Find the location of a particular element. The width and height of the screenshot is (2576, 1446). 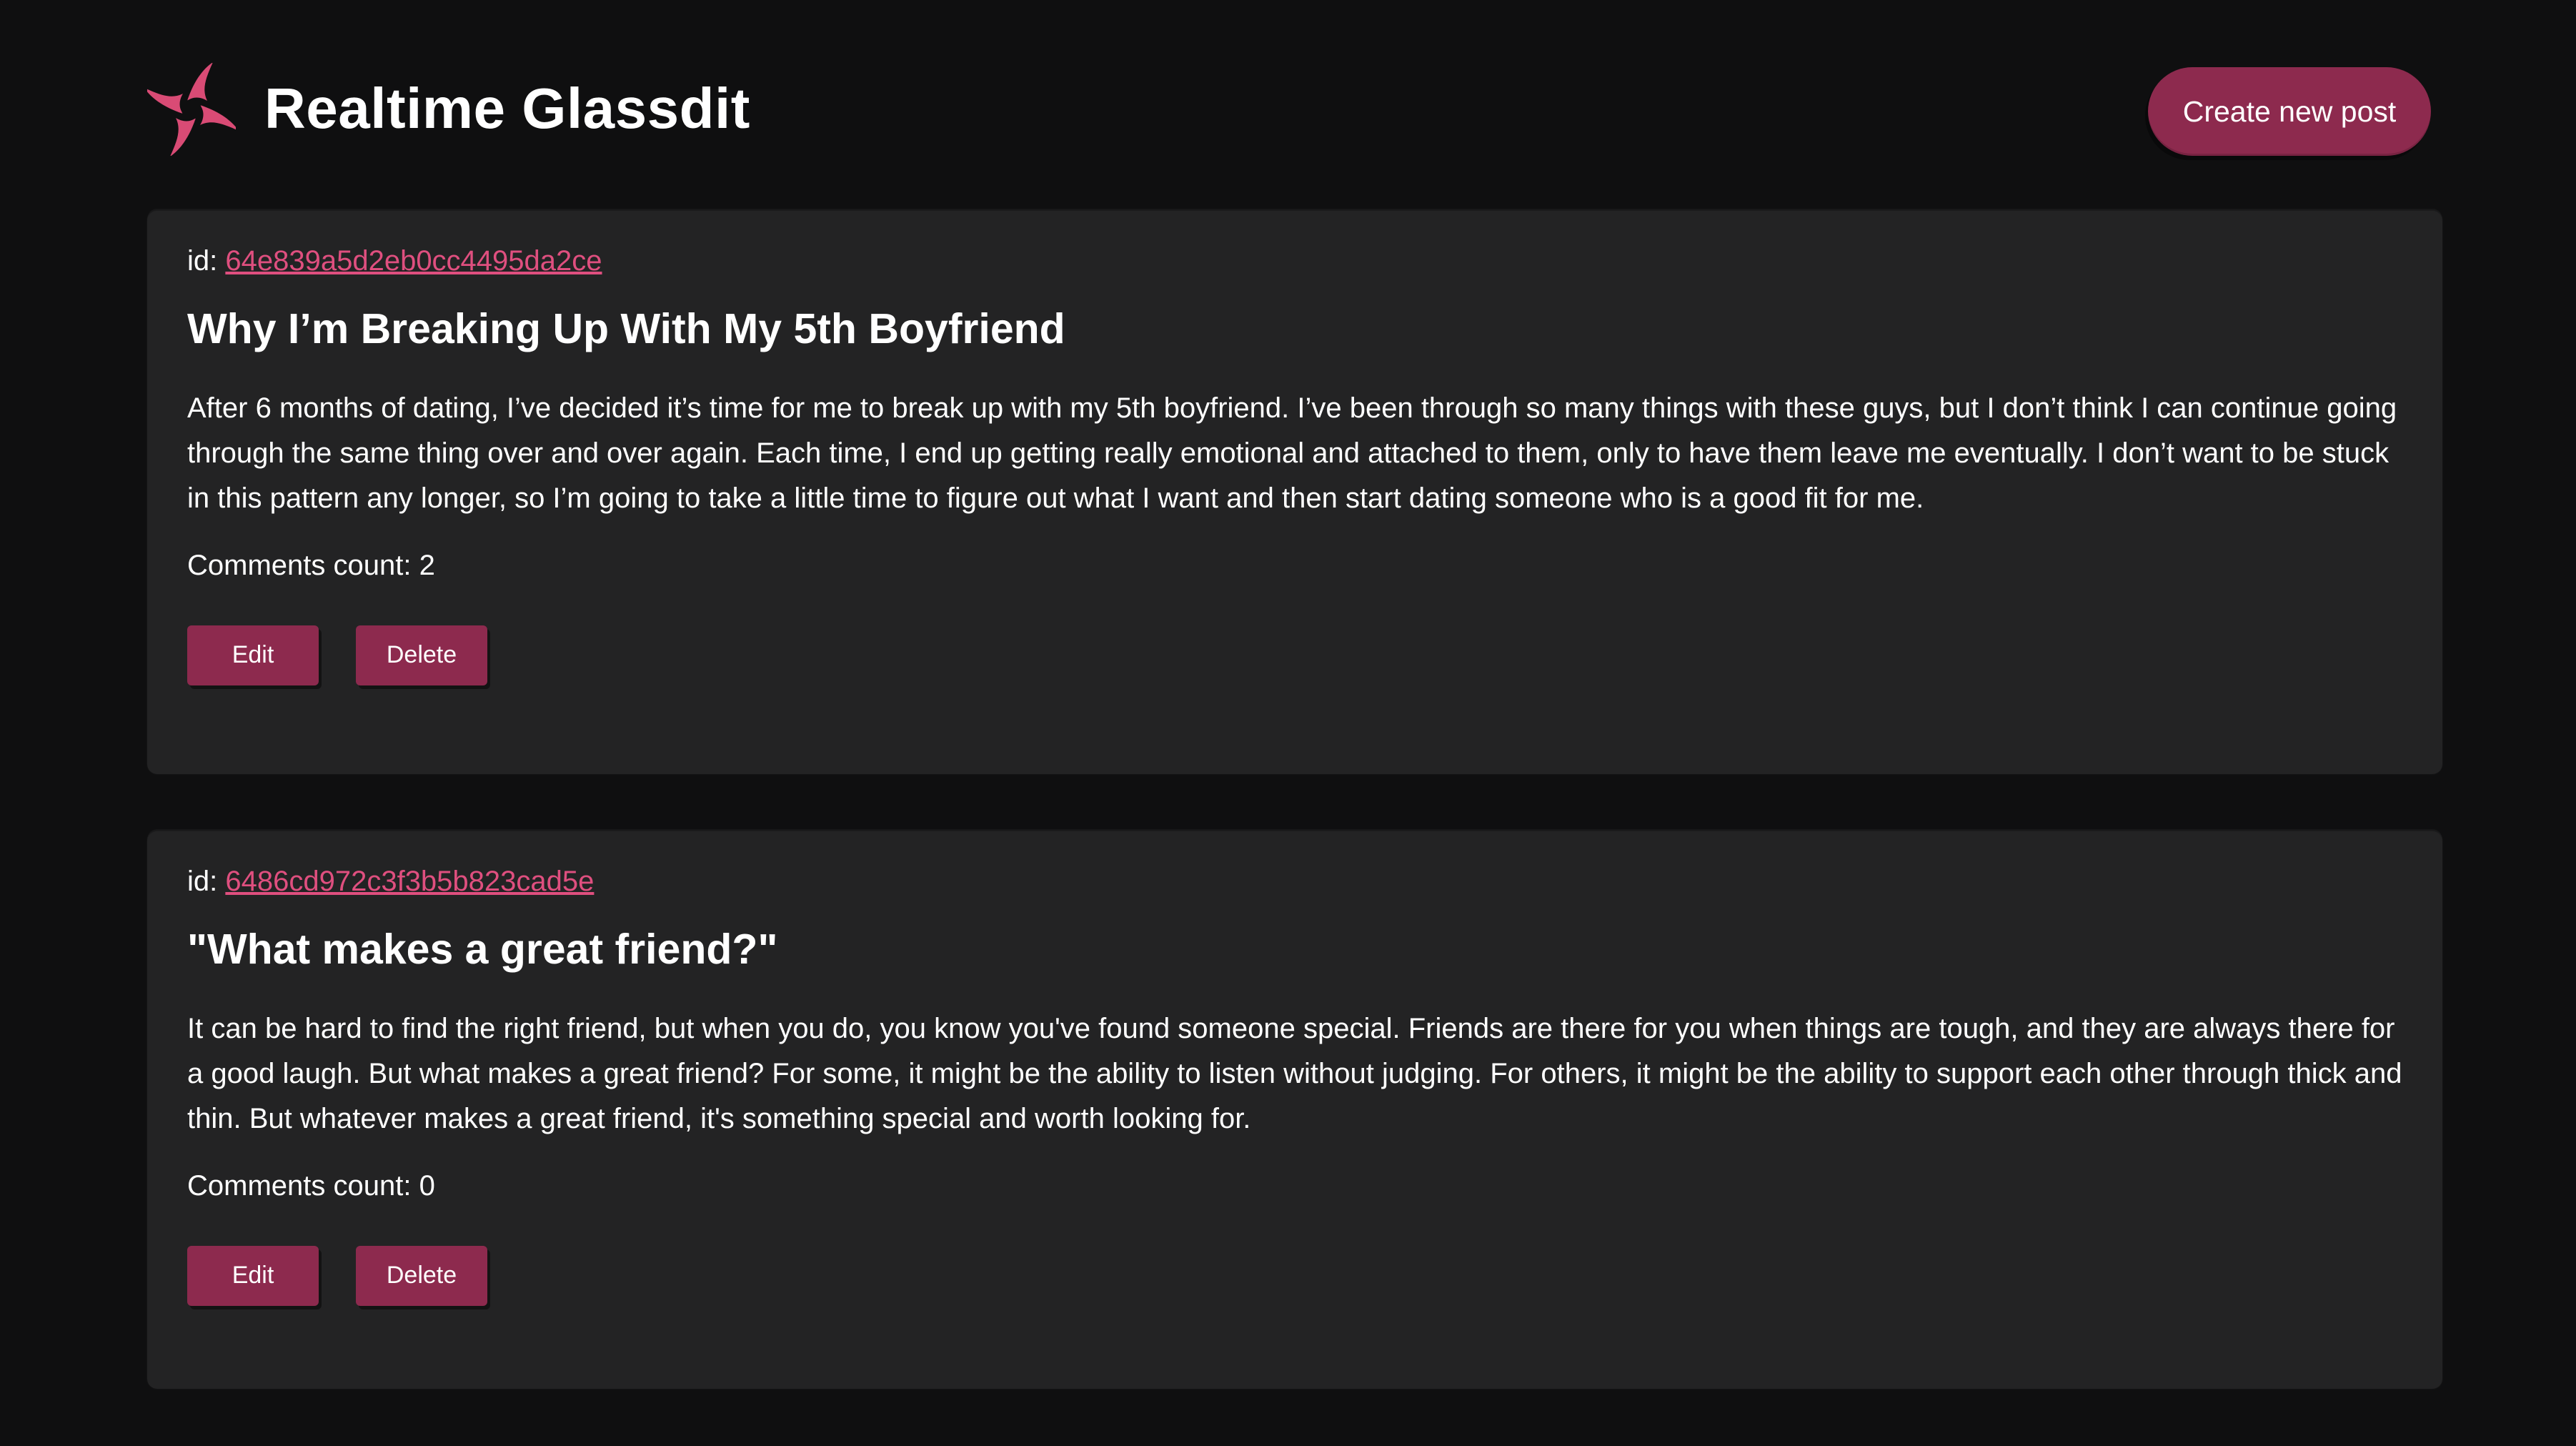

post-comments-count: Comments count: 2 is located at coordinates (311, 565).